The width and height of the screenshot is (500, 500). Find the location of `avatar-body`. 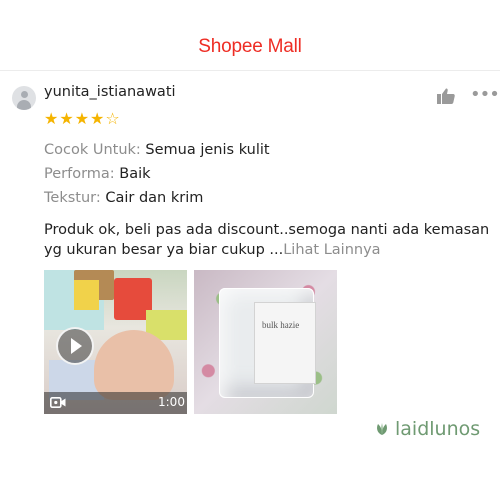

avatar-body is located at coordinates (24, 105).